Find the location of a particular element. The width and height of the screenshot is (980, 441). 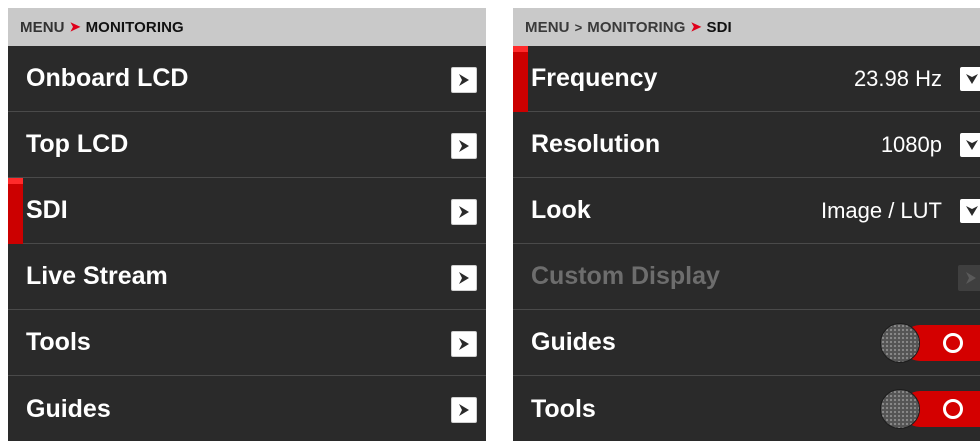

menu-item-label: Live Stream is located at coordinates (97, 276).